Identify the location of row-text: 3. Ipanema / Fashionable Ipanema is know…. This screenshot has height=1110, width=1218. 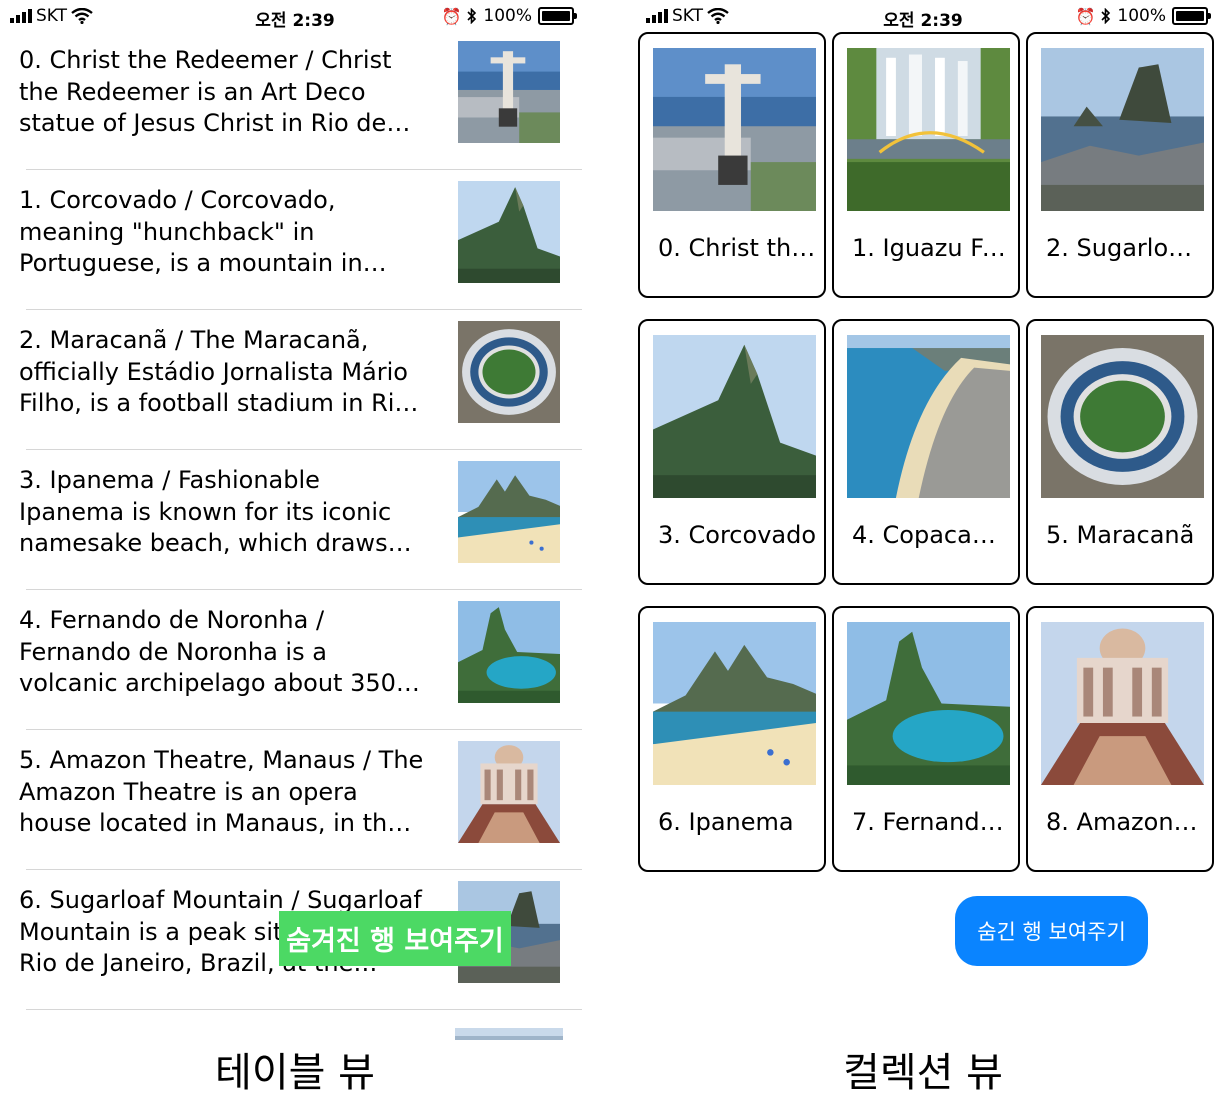
(205, 511).